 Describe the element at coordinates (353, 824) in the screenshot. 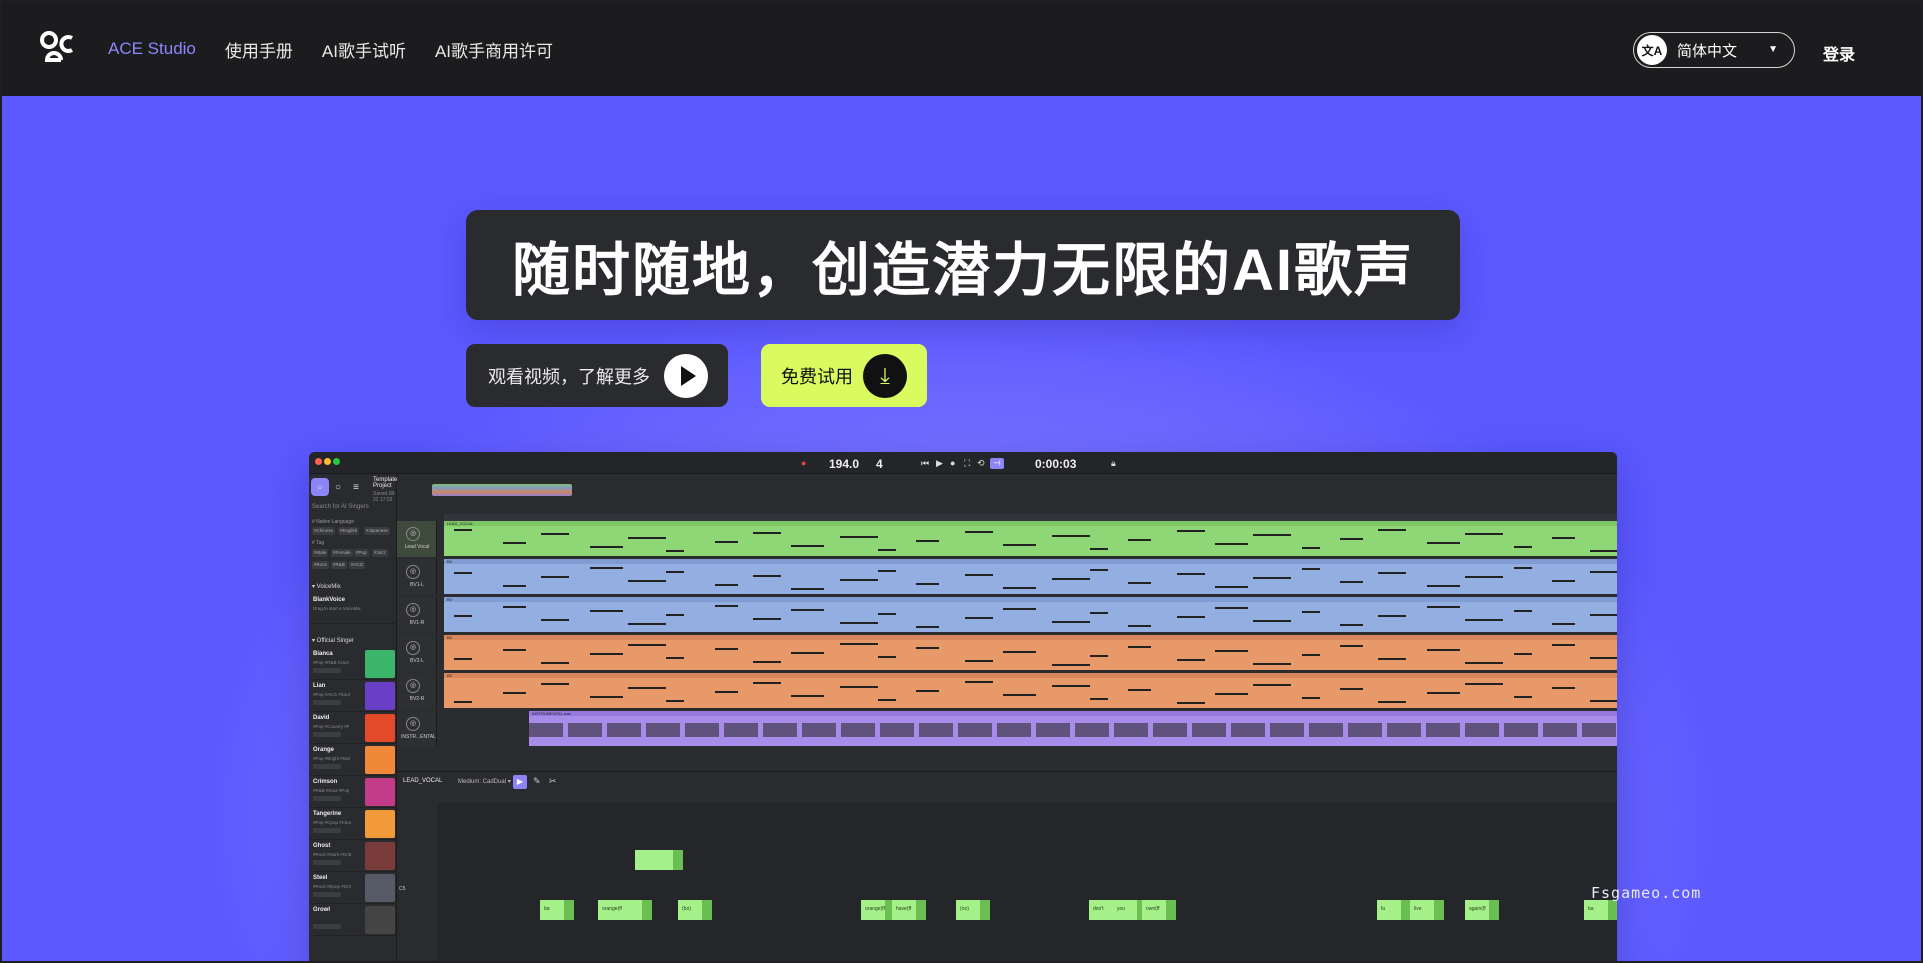

I see `singer-item: Tangerine #Pop #Cpop #Clea` at that location.